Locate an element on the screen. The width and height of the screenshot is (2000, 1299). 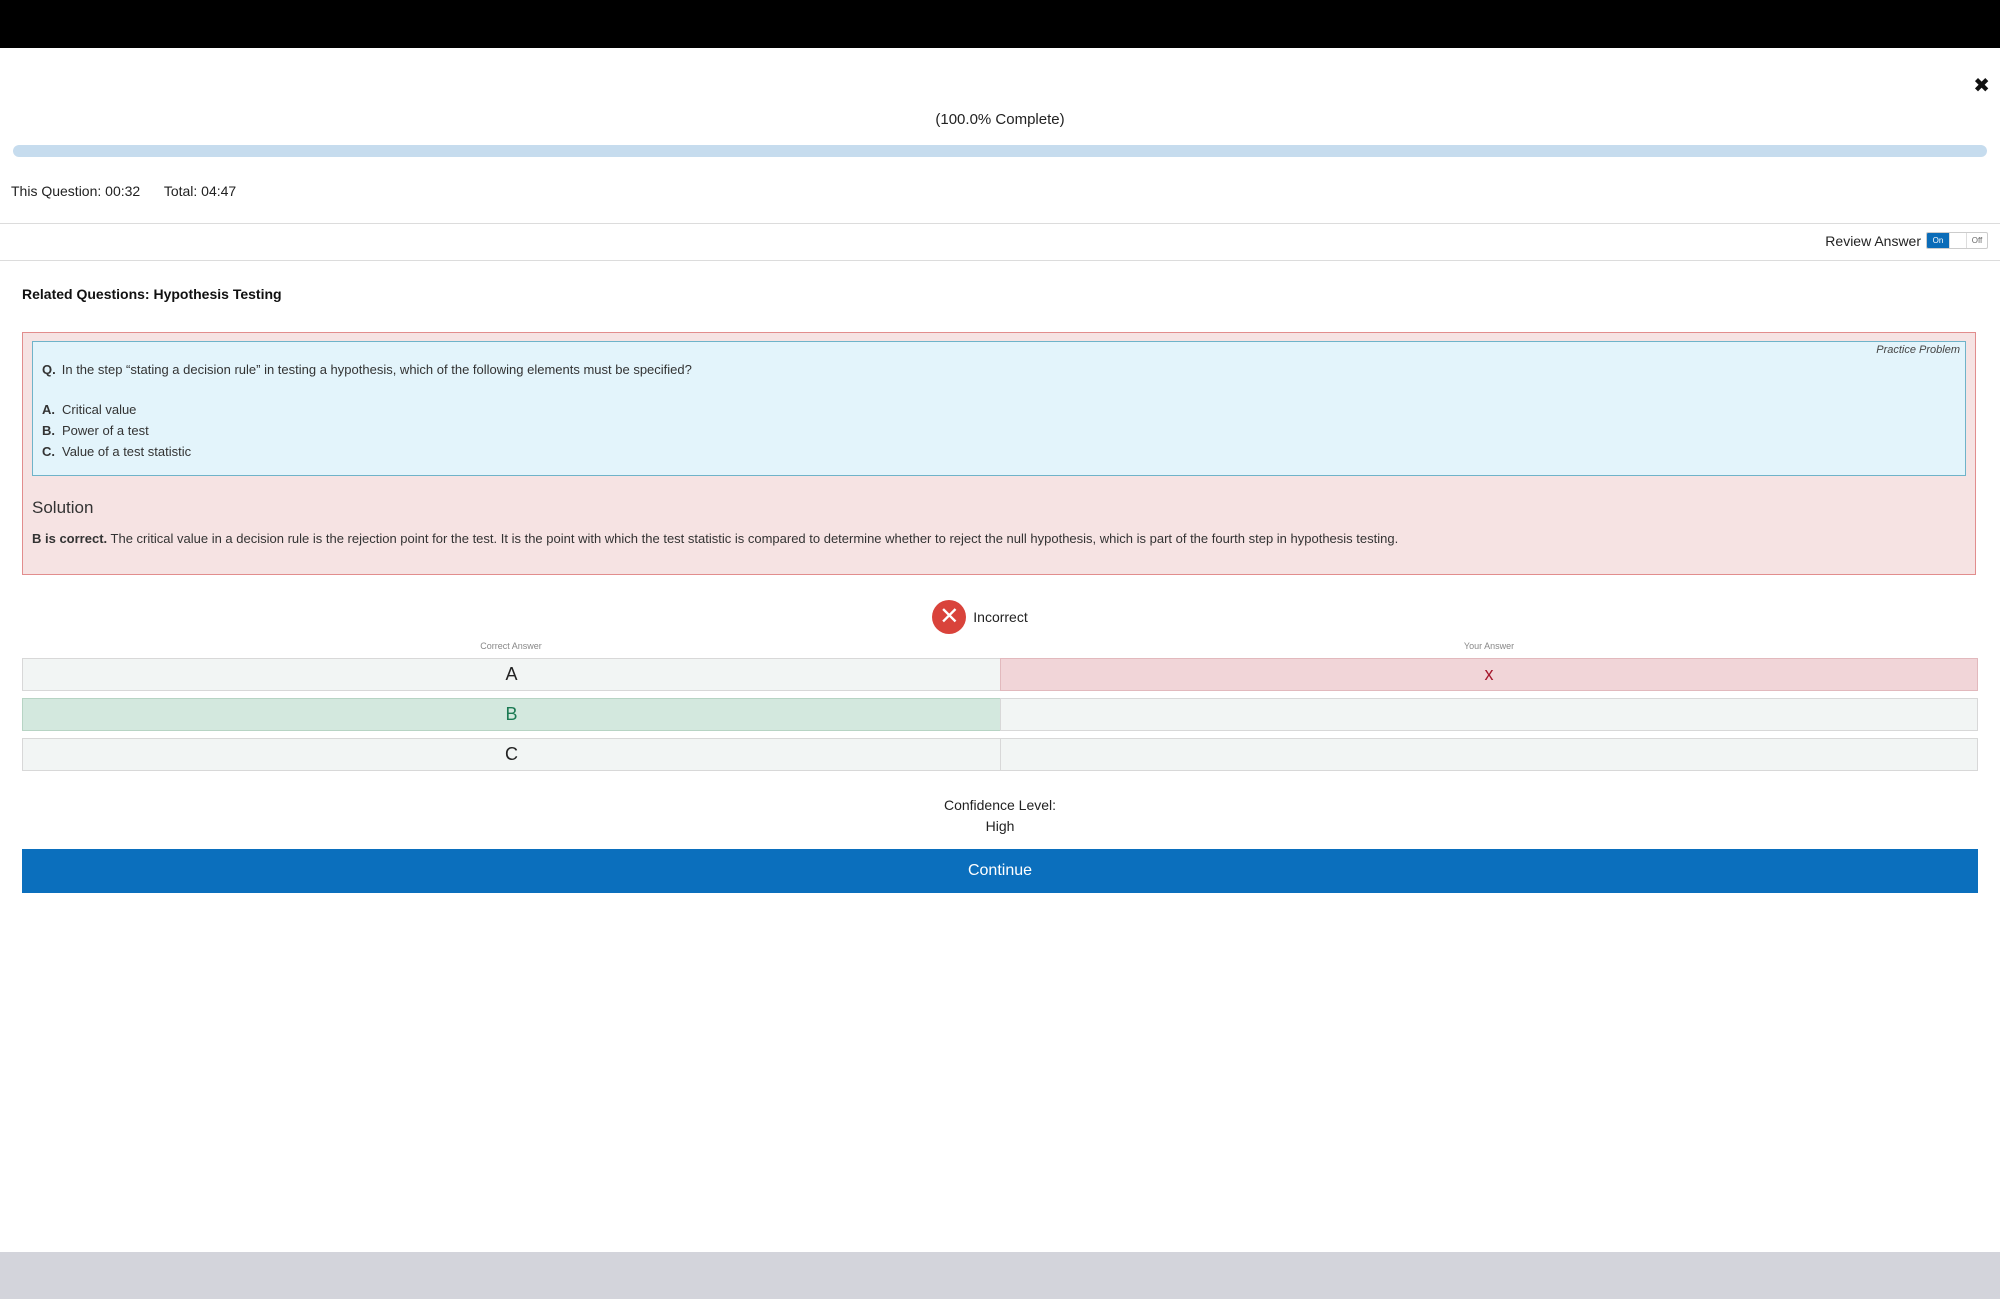
toggle-off: Off is located at coordinates (1977, 240).